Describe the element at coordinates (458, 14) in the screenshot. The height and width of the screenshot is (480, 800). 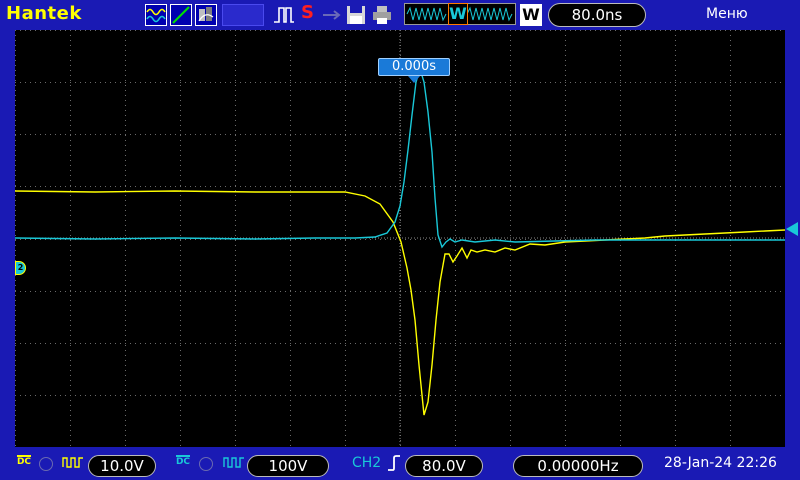
I see `wave-window-marker: W` at that location.